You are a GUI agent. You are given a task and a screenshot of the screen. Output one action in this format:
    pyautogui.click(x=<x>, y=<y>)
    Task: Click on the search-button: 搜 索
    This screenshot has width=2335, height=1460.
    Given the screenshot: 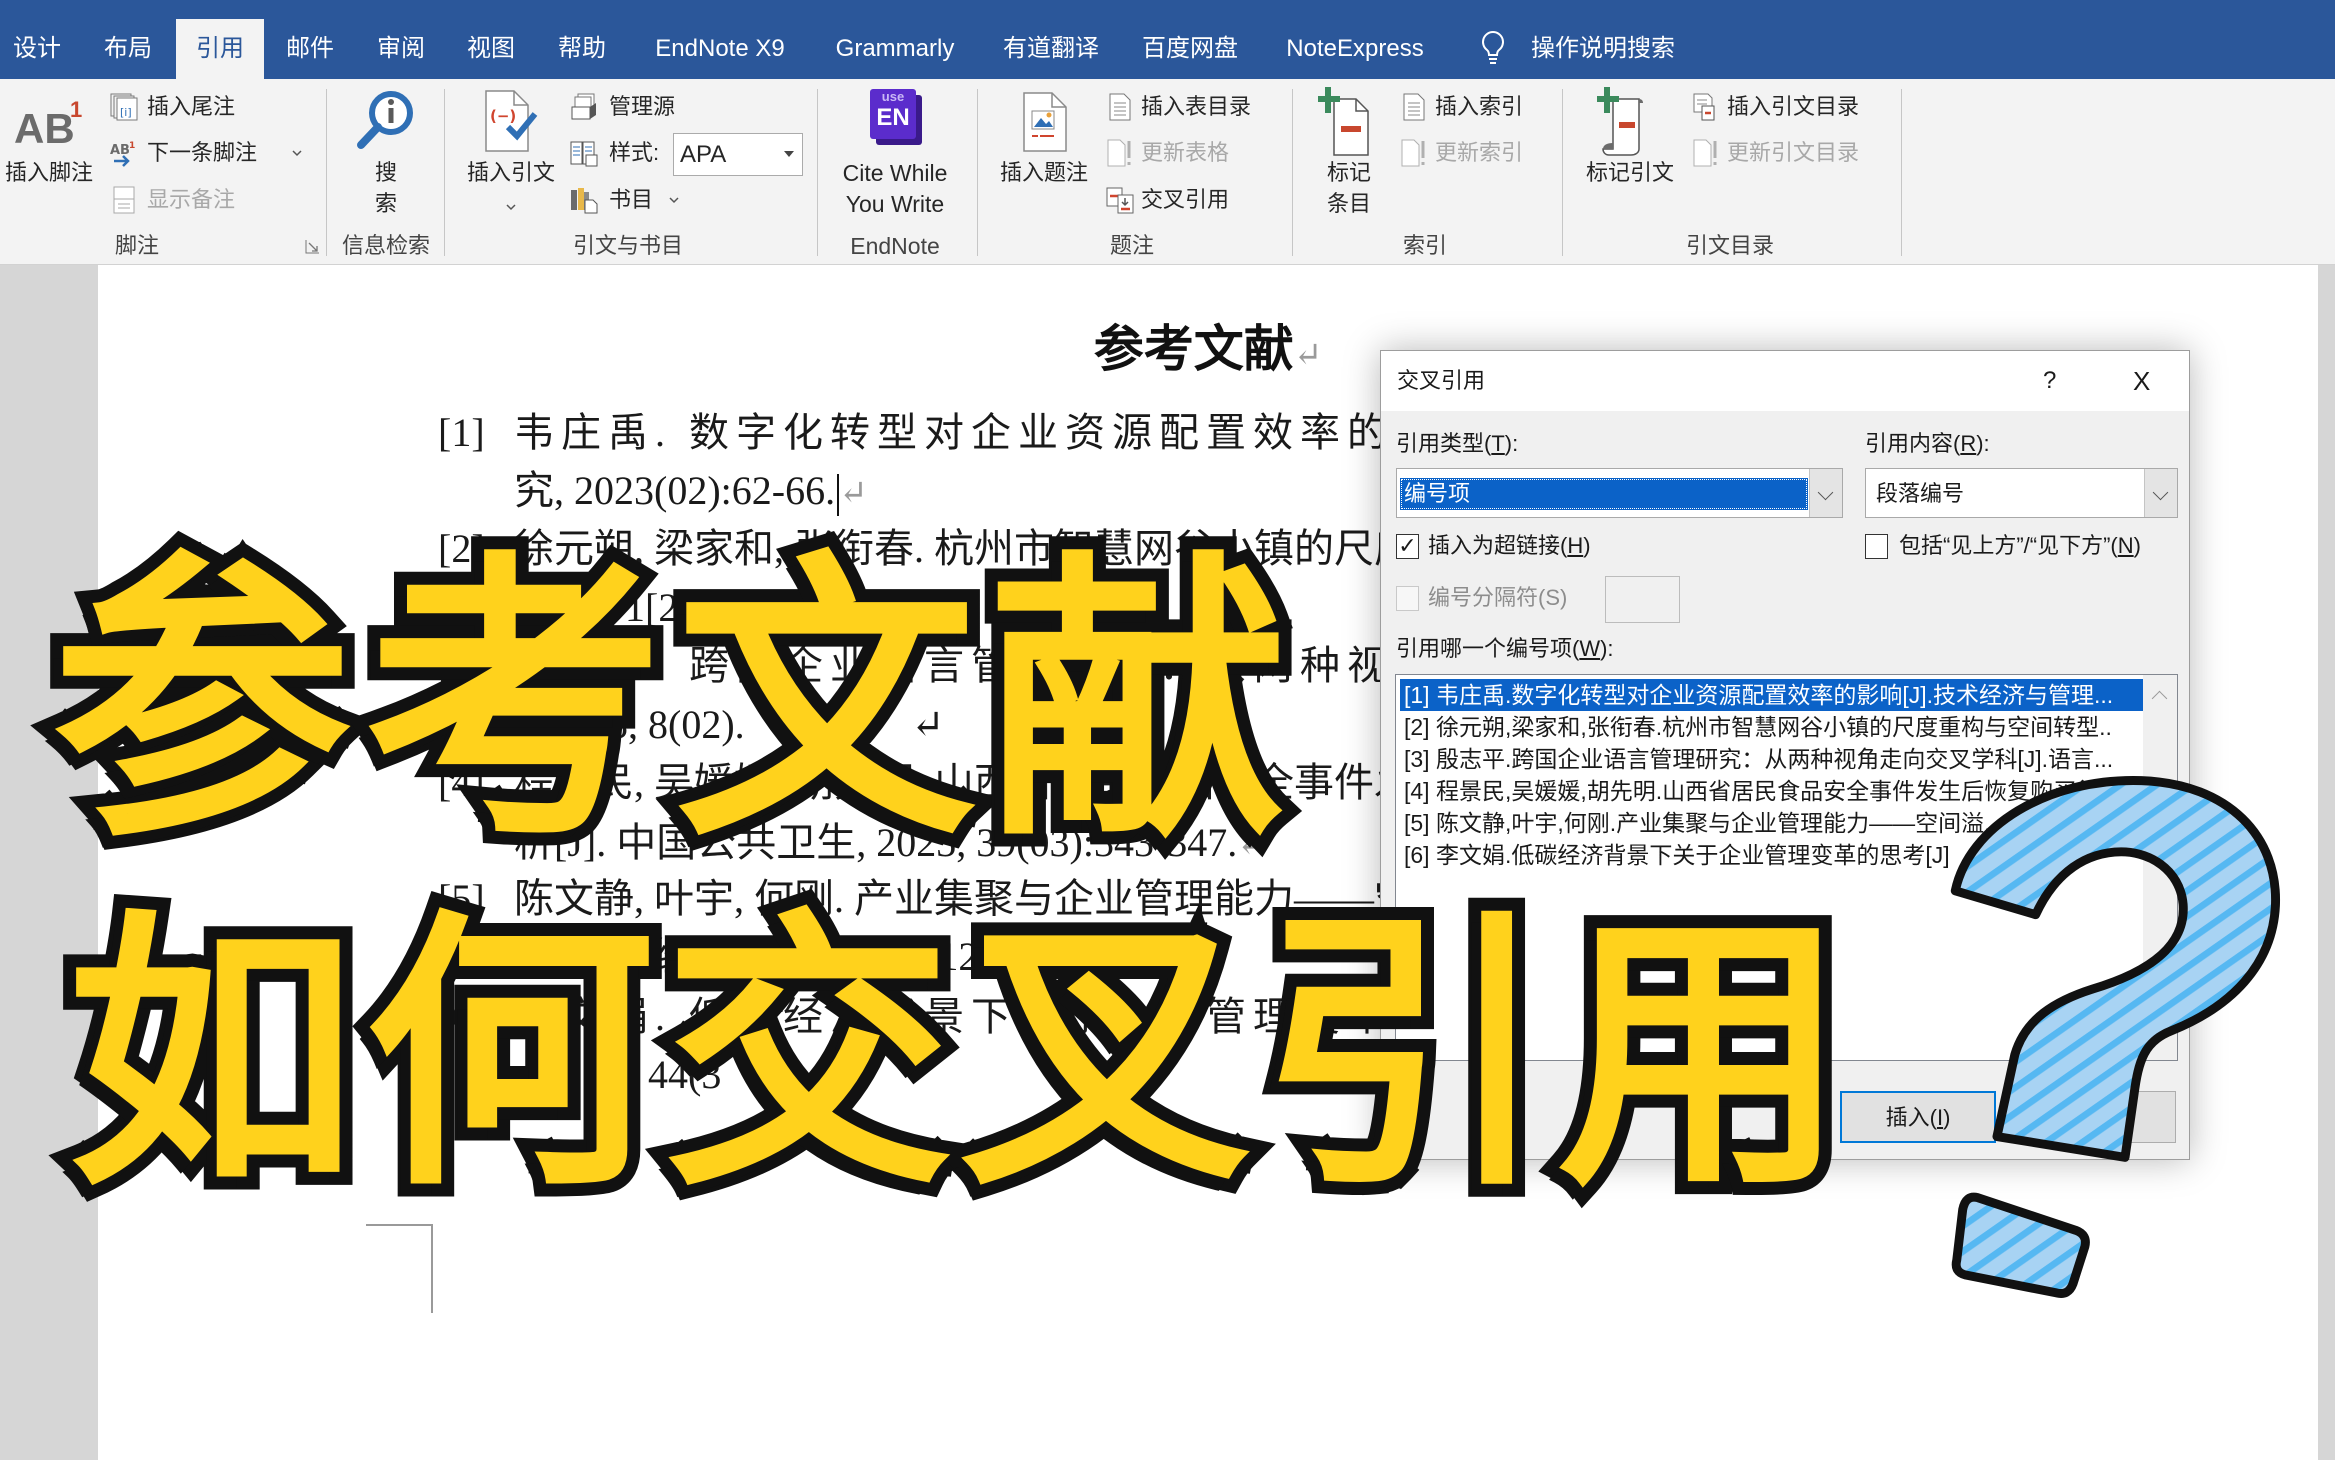 What is the action you would take?
    pyautogui.click(x=386, y=153)
    